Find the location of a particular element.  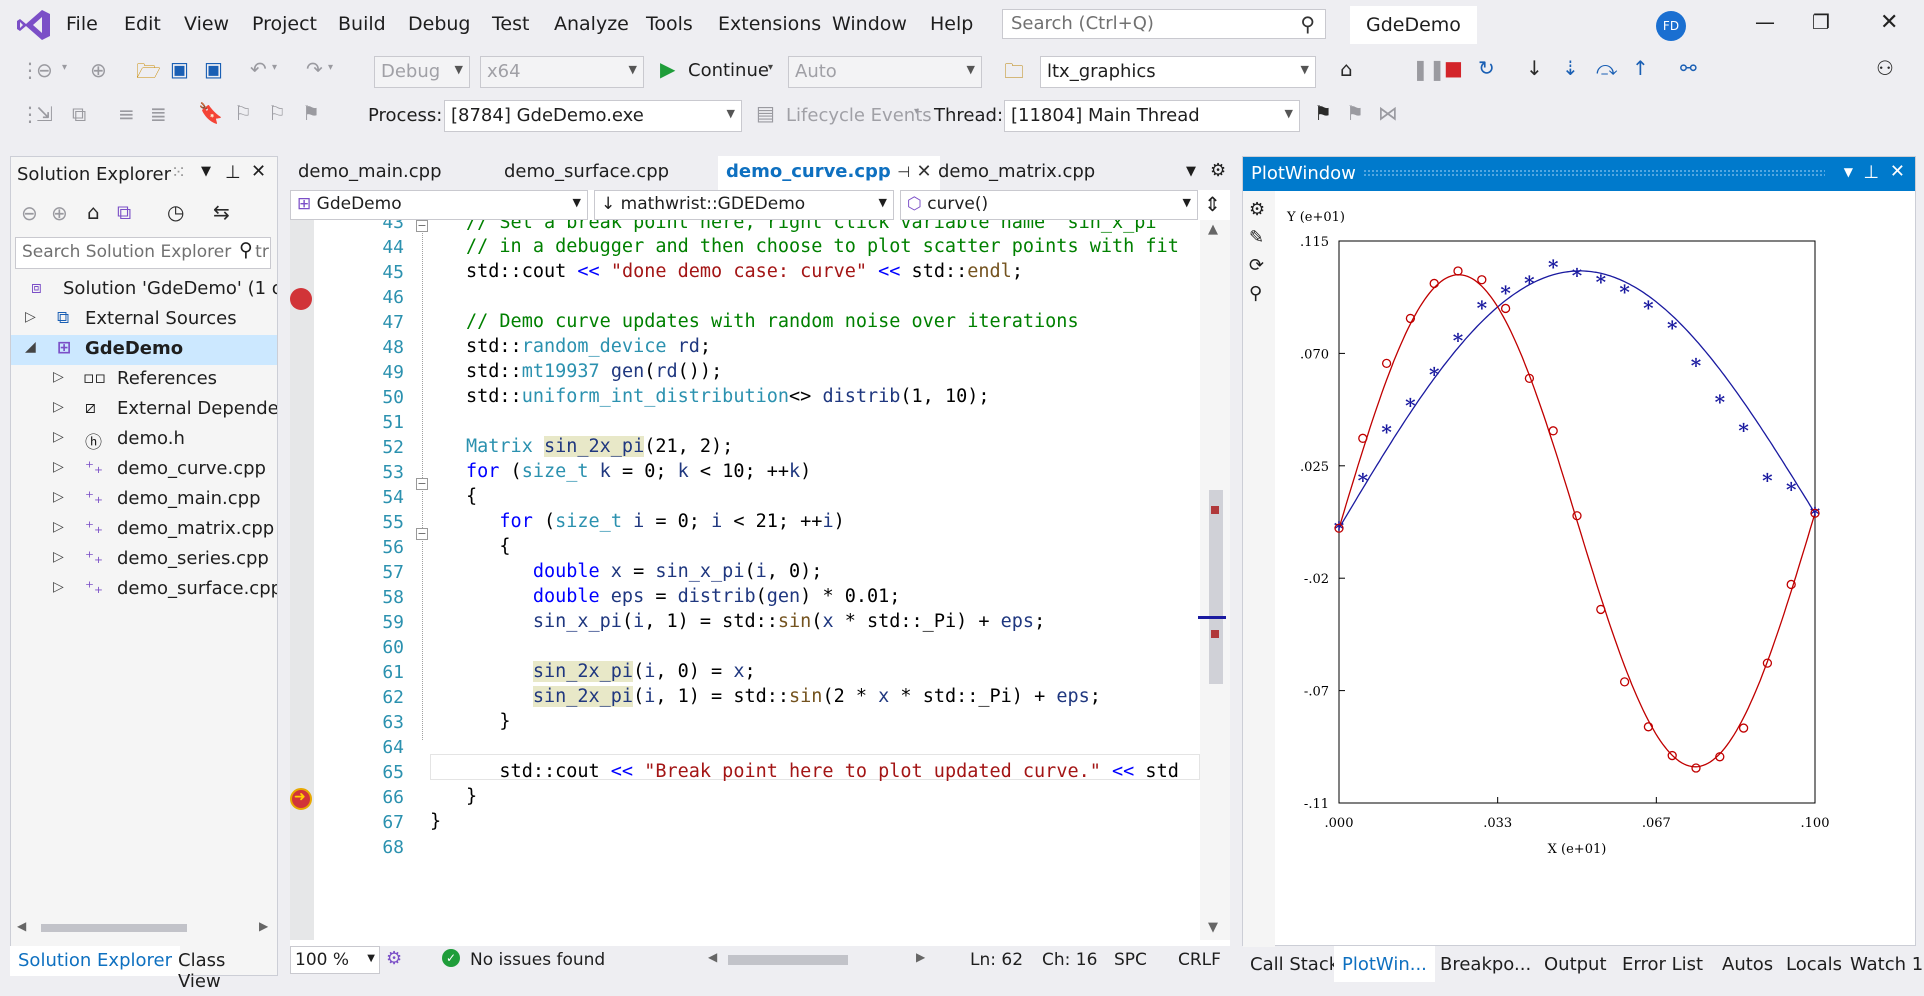

project-nav-select: ⊞ GdeDemo ▼ is located at coordinates (439, 205).